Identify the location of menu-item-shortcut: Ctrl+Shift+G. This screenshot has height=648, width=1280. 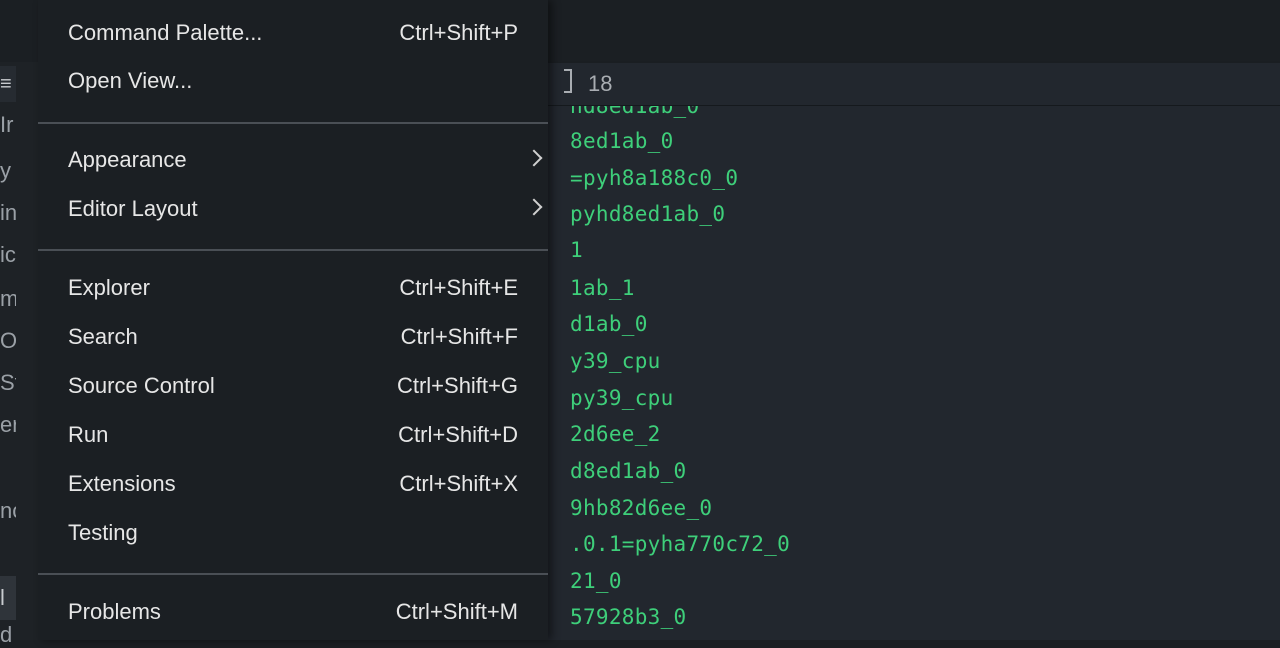
(457, 385).